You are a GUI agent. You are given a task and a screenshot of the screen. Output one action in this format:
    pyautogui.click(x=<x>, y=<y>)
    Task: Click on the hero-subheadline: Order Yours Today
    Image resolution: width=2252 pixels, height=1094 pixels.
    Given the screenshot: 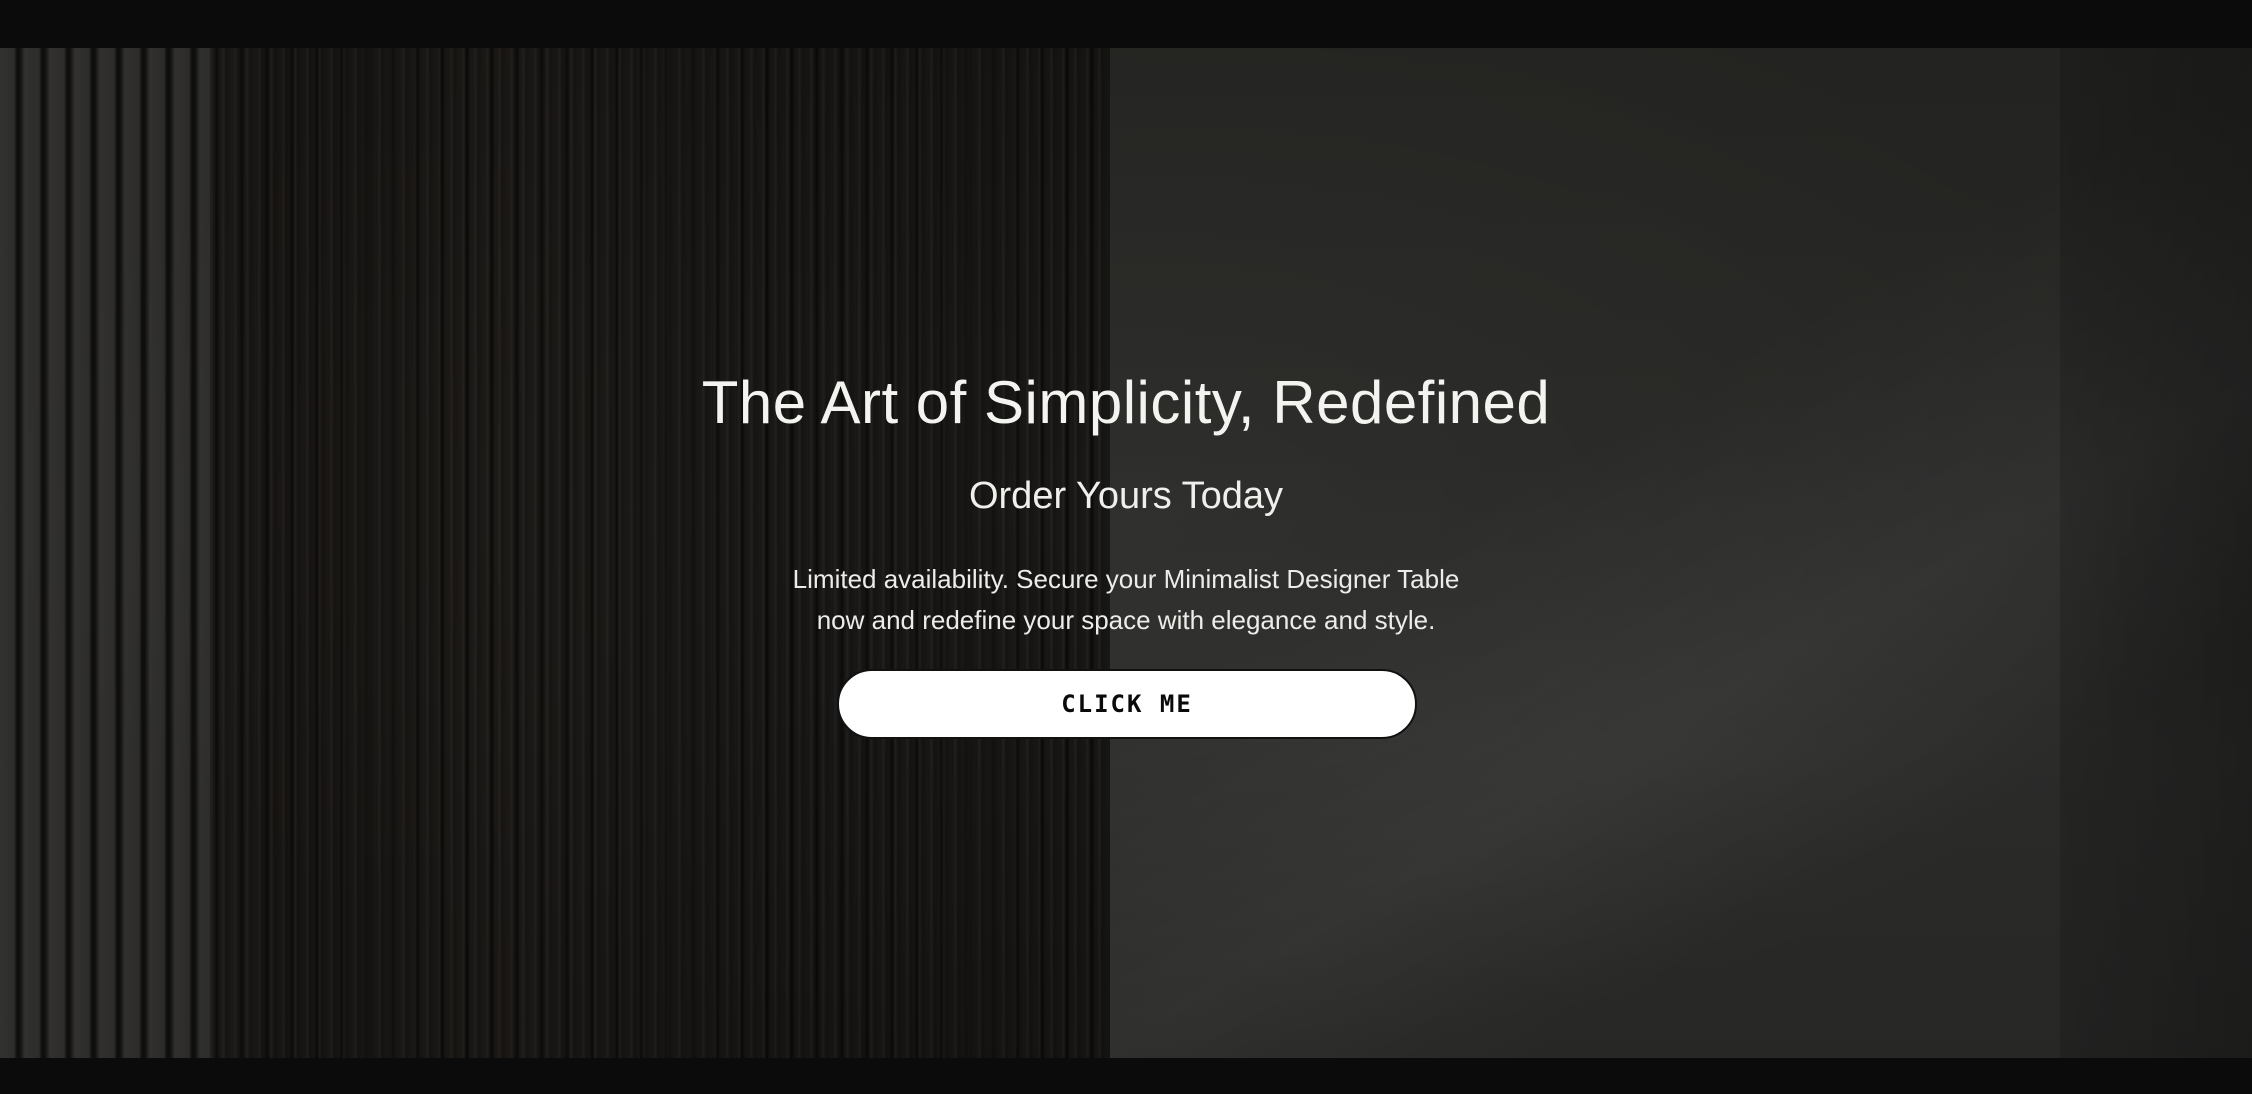 What is the action you would take?
    pyautogui.click(x=1126, y=496)
    